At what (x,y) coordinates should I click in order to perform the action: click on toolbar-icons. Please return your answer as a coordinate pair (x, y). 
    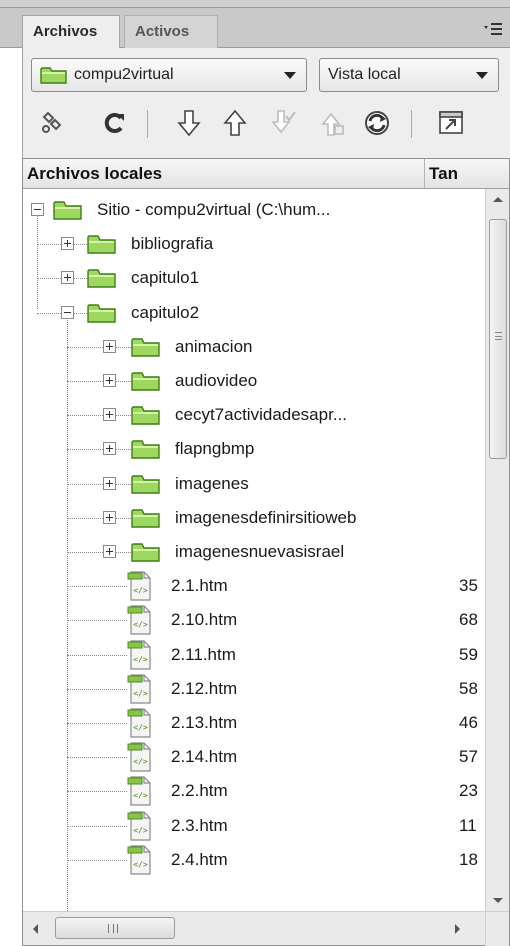
    Looking at the image, I should click on (266, 124).